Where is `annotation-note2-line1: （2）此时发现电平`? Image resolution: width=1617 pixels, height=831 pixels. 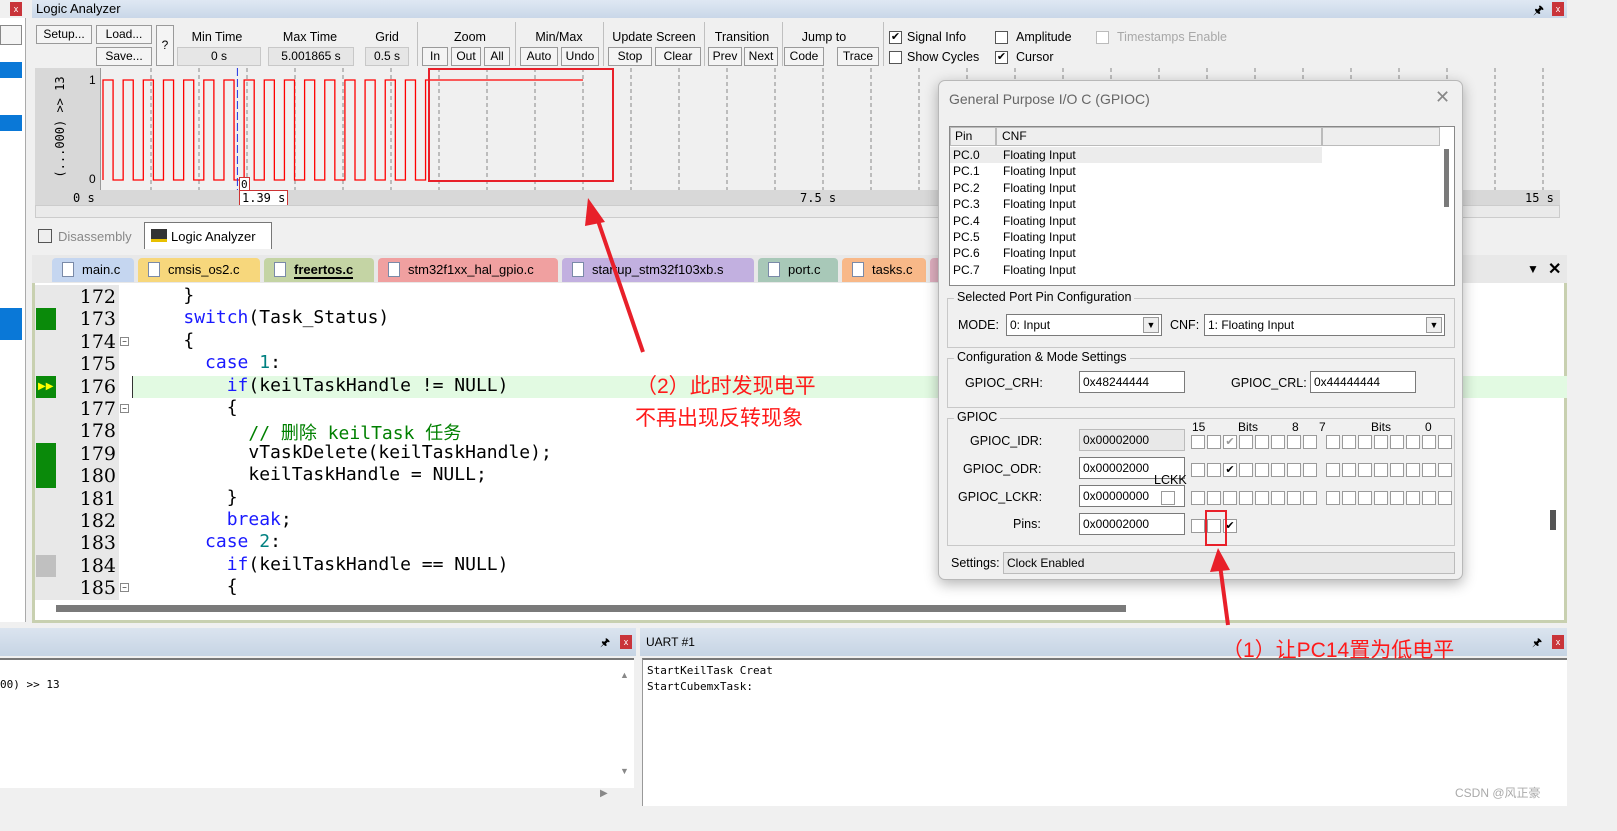
annotation-note2-line1: （2）此时发现电平 is located at coordinates (726, 386).